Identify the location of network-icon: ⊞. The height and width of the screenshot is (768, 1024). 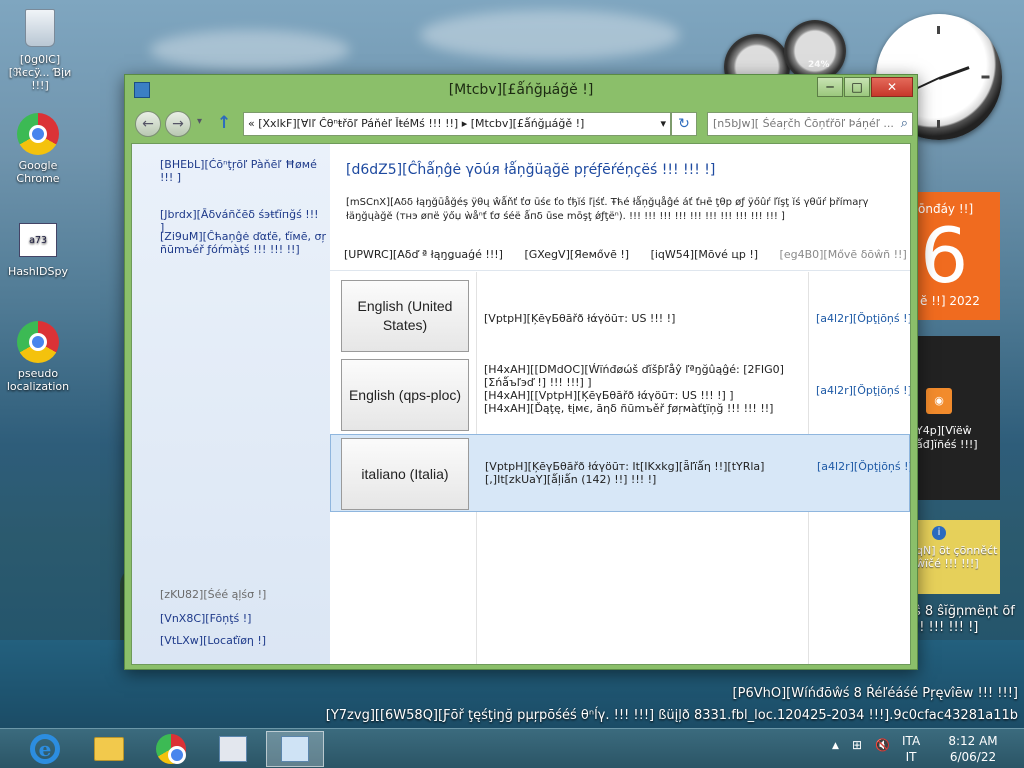
(857, 745).